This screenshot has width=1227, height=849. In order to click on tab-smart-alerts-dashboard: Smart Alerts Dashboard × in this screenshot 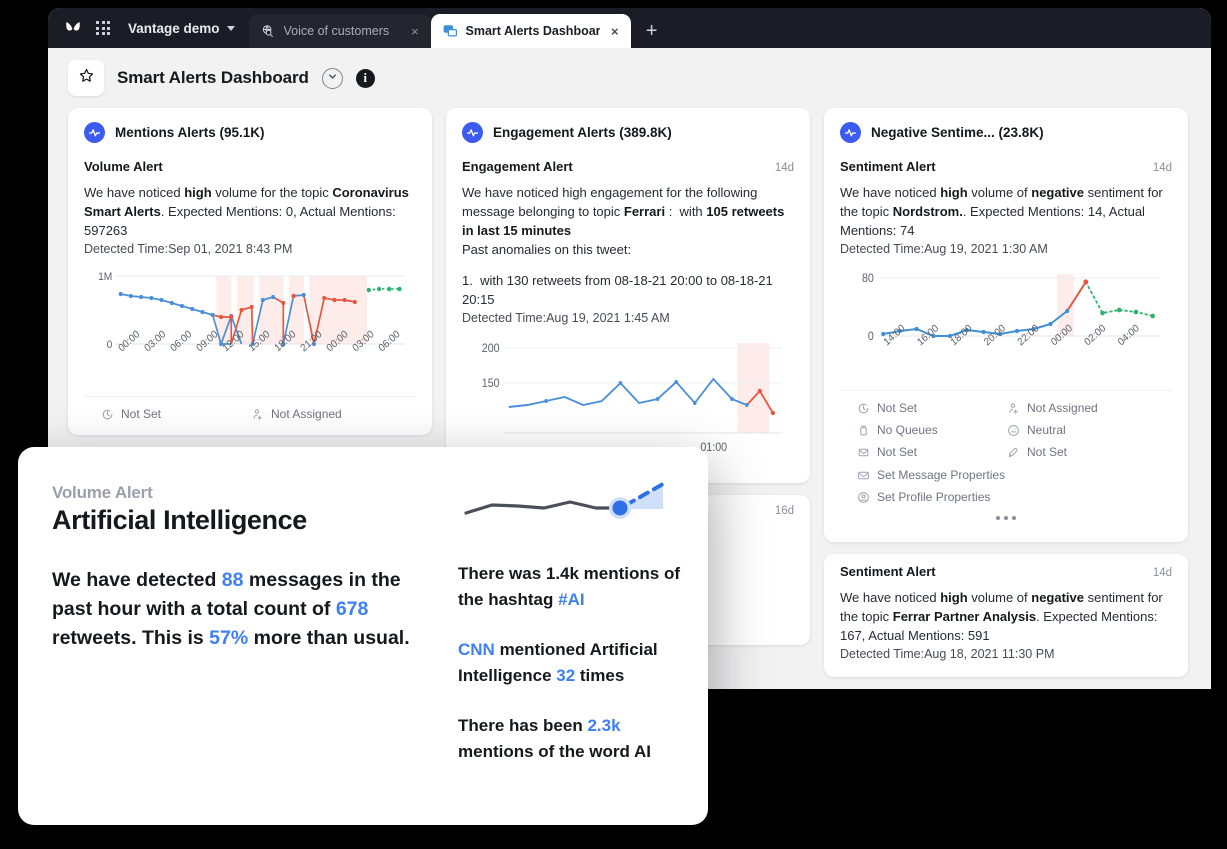, I will do `click(530, 31)`.